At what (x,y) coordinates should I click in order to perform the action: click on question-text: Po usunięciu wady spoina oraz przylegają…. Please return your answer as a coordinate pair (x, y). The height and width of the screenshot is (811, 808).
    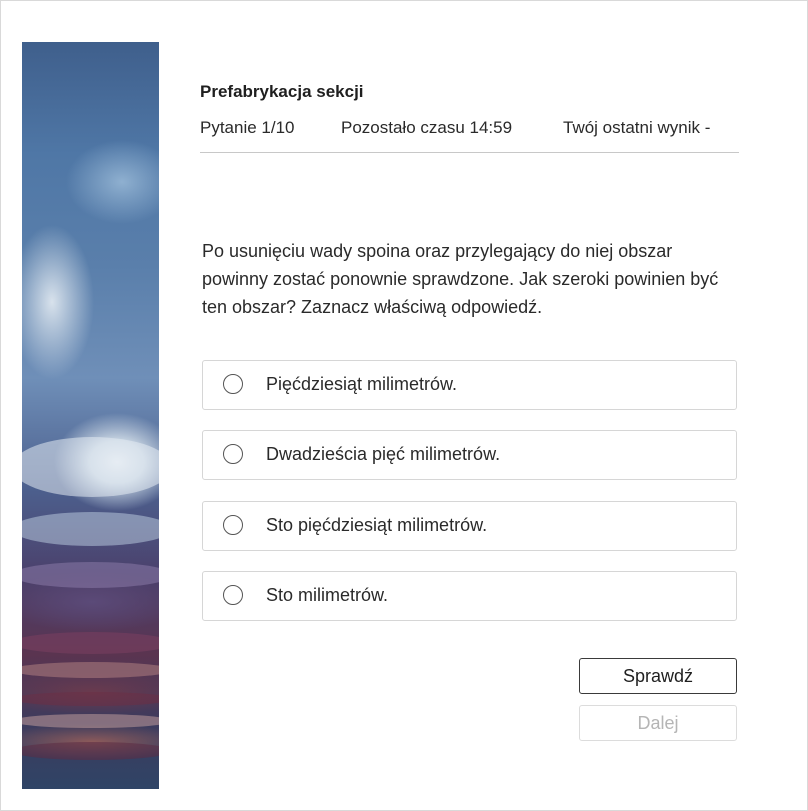
    Looking at the image, I should click on (460, 279).